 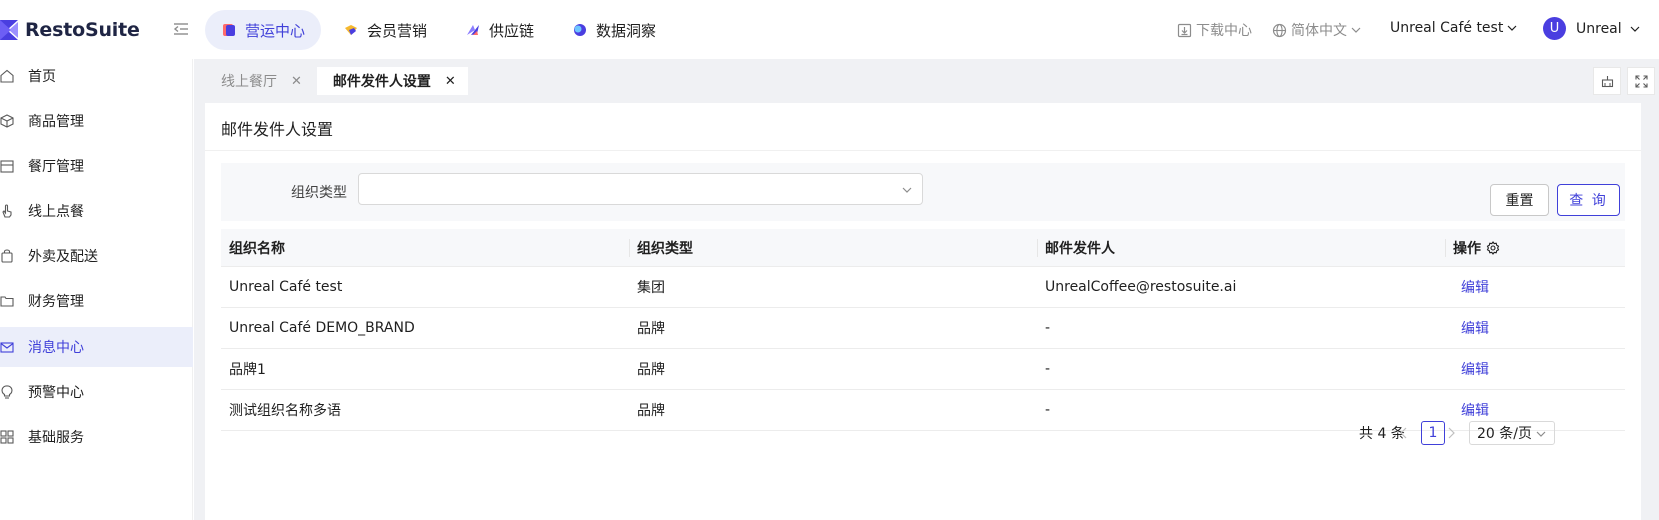 I want to click on sidebar-item-label: 消息中心, so click(x=56, y=348).